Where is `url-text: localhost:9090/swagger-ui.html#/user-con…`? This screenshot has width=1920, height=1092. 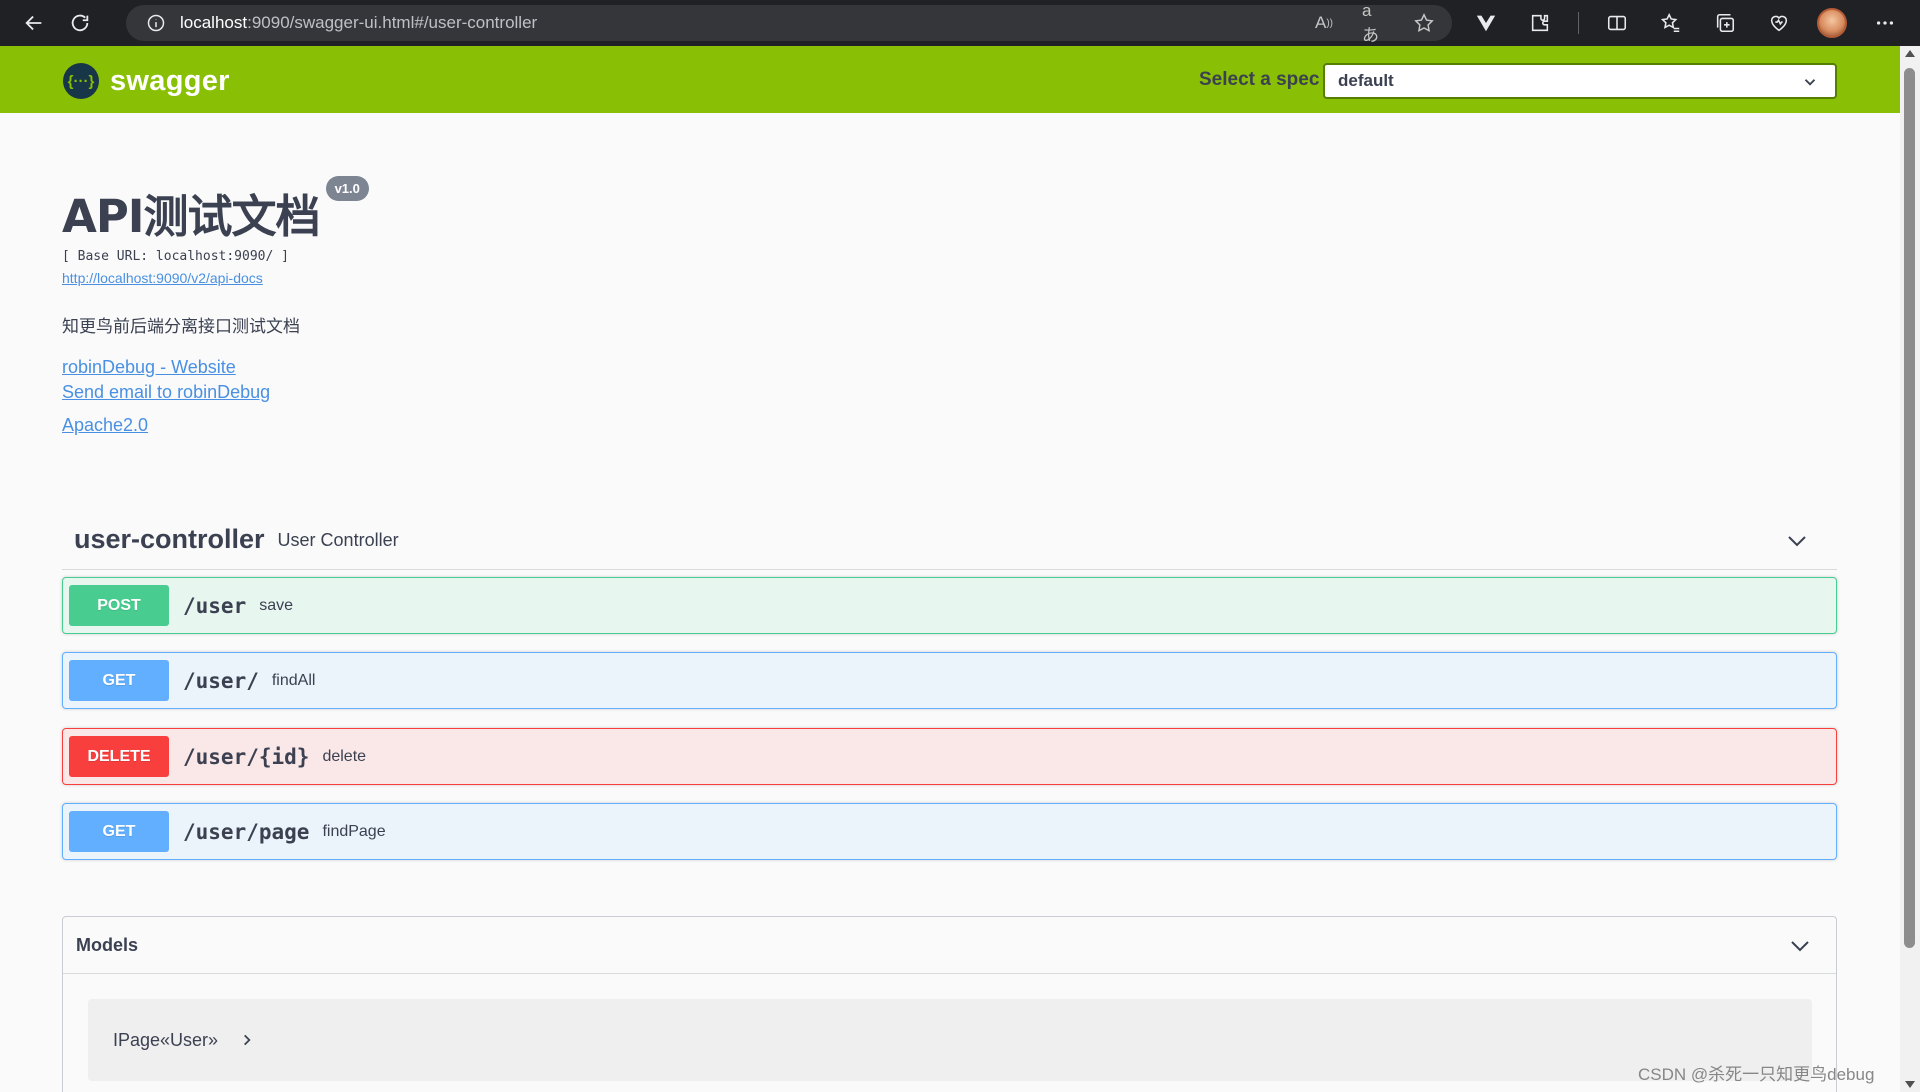 url-text: localhost:9090/swagger-ui.html#/user-con… is located at coordinates (358, 23).